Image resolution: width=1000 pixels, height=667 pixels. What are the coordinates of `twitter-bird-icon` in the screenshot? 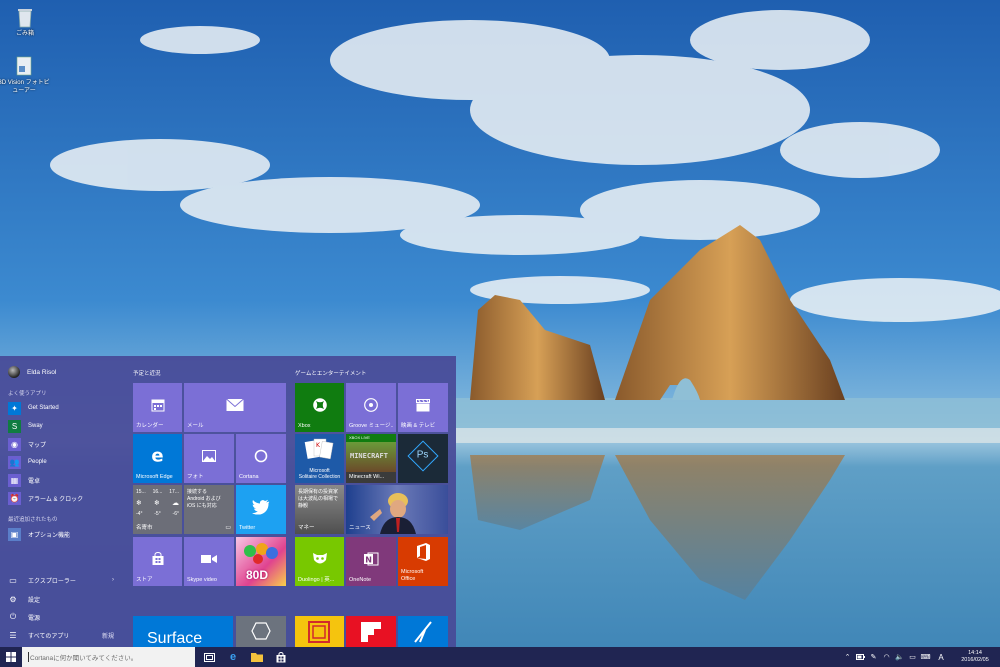 It's located at (261, 507).